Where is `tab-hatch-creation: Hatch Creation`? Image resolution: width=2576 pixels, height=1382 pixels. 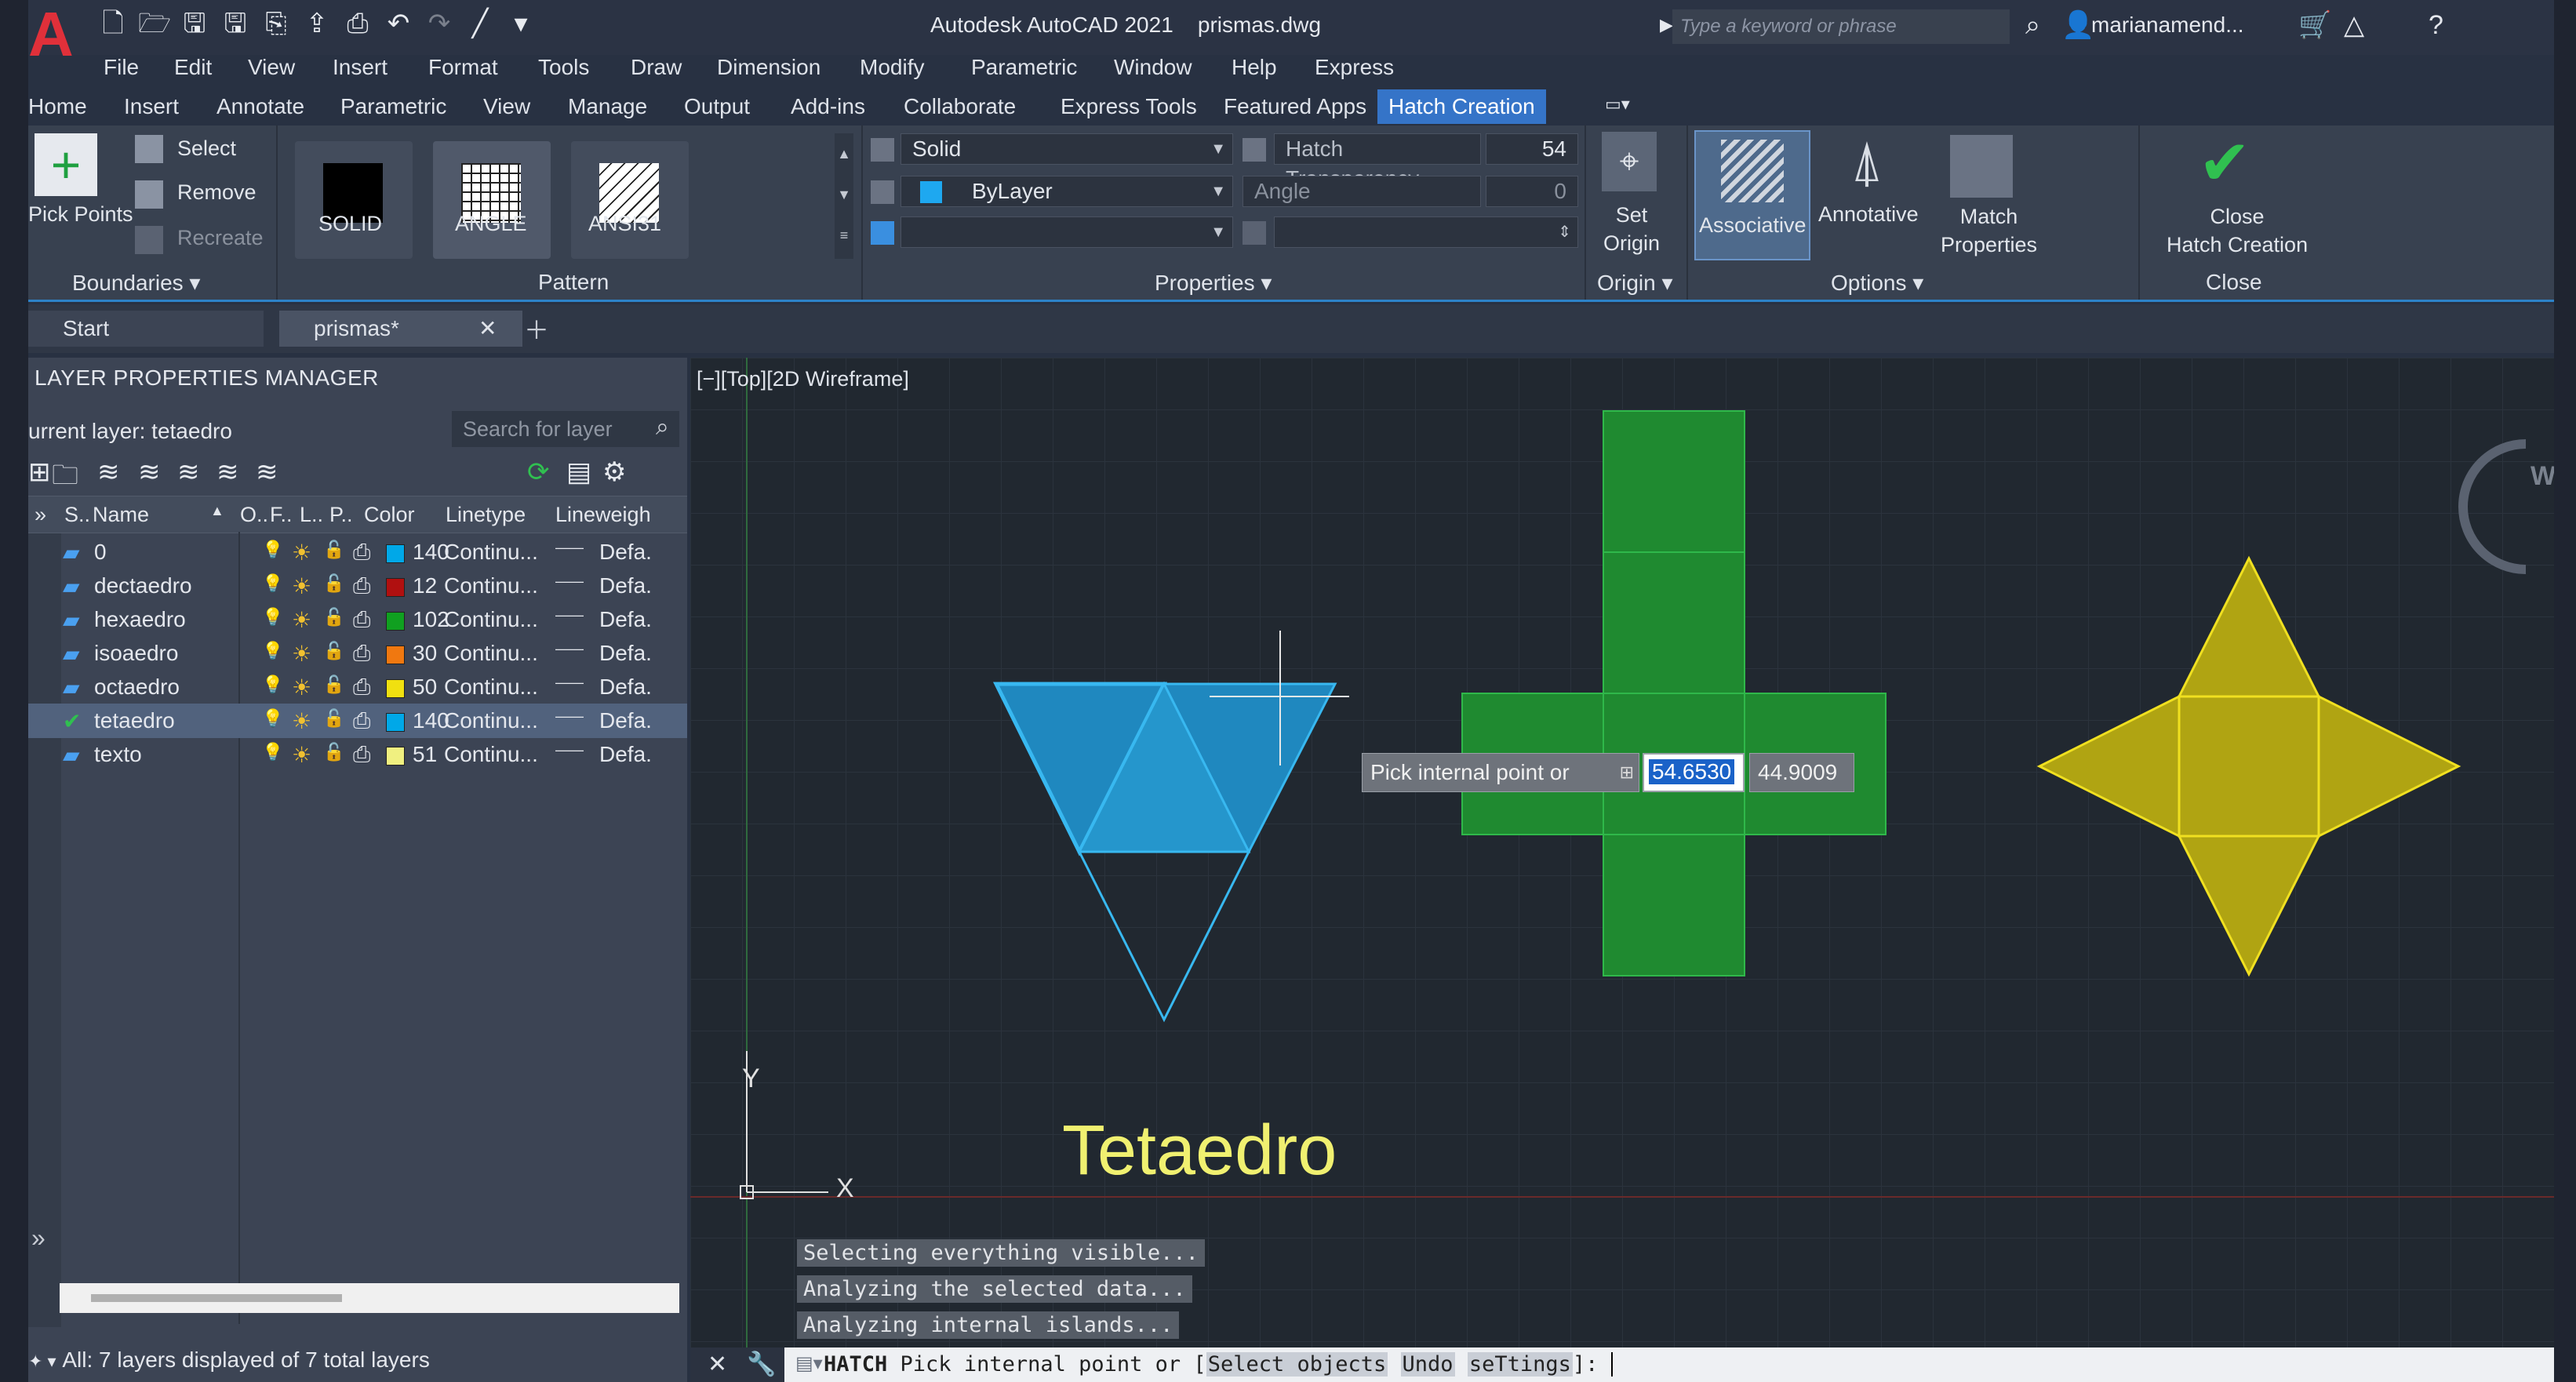
tab-hatch-creation: Hatch Creation is located at coordinates (1461, 106).